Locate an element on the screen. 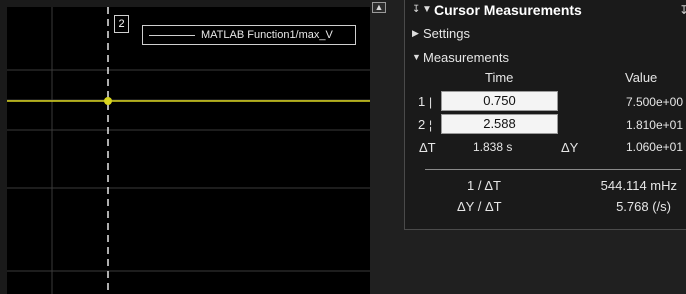 The image size is (686, 294). slope-label: ΔY / ΔT is located at coordinates (479, 206).